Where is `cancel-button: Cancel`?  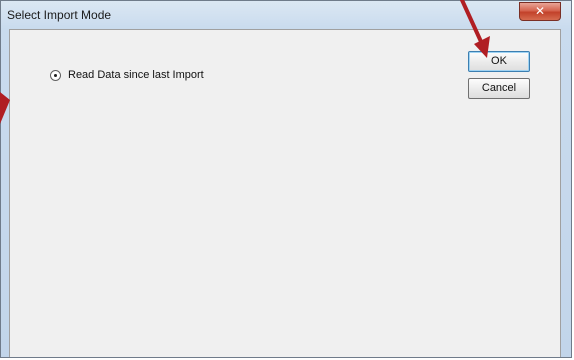 cancel-button: Cancel is located at coordinates (499, 88).